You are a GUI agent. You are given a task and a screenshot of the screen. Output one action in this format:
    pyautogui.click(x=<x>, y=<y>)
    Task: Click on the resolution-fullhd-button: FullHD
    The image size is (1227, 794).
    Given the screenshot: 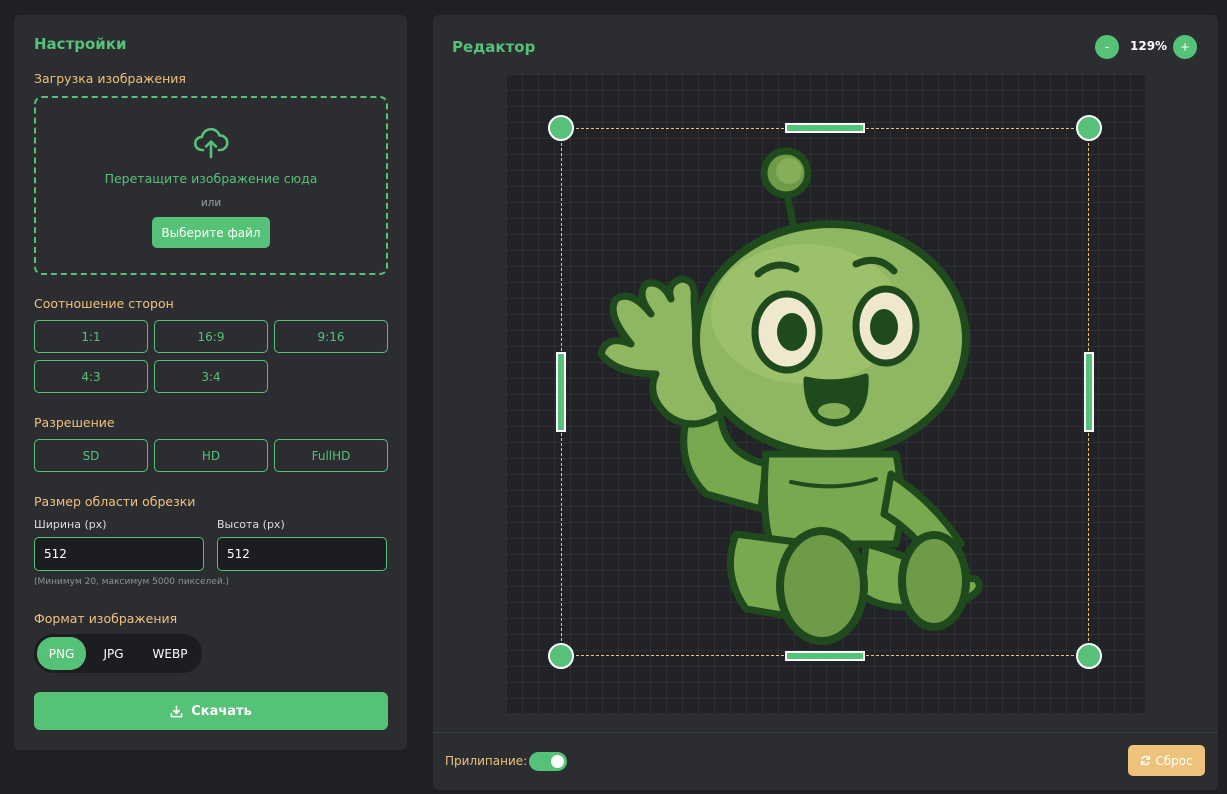 What is the action you would take?
    pyautogui.click(x=331, y=455)
    